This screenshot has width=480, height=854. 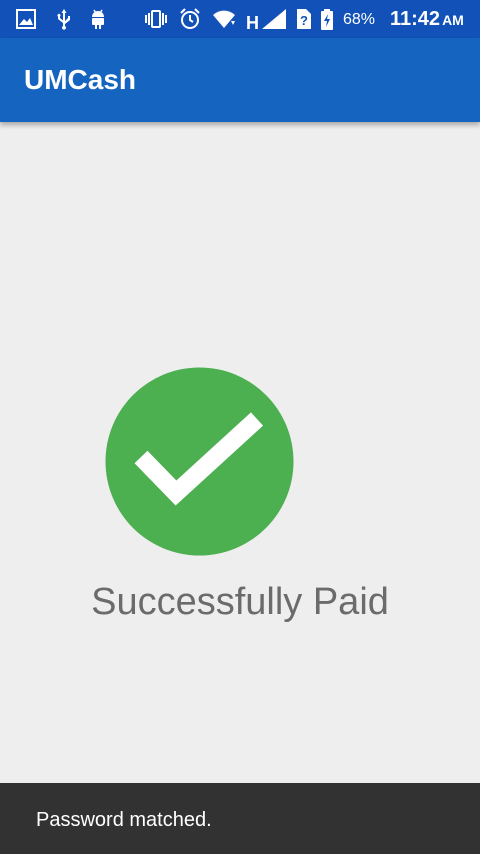 I want to click on payment-status-message: Successfully Paid, so click(x=240, y=602).